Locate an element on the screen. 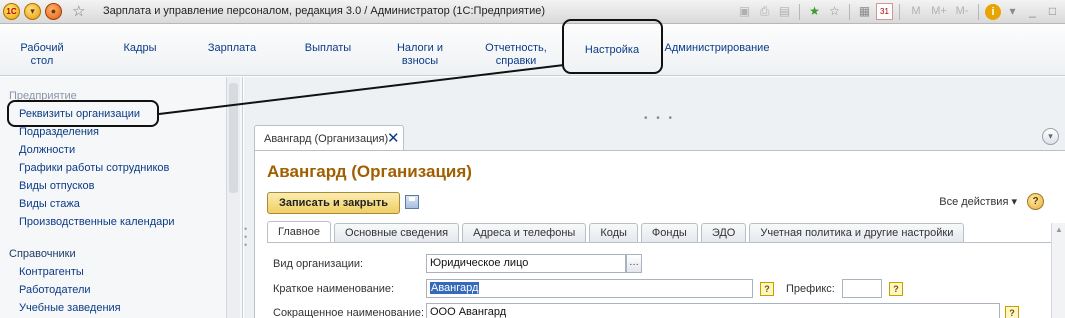  section-taxes: Налоги и взносы is located at coordinates (420, 55).